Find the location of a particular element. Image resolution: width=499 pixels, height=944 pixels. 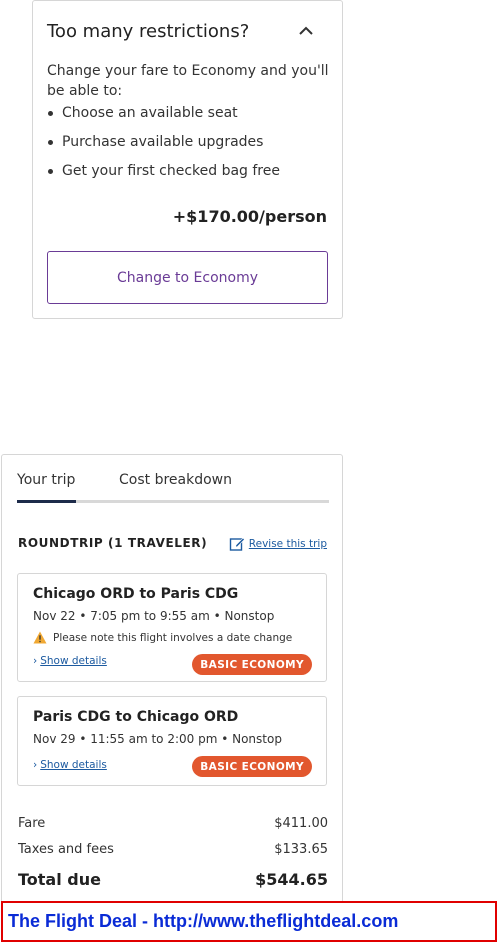

roundtrip-label: ROUNDTRIP (1 TRAVELER) is located at coordinates (113, 543).